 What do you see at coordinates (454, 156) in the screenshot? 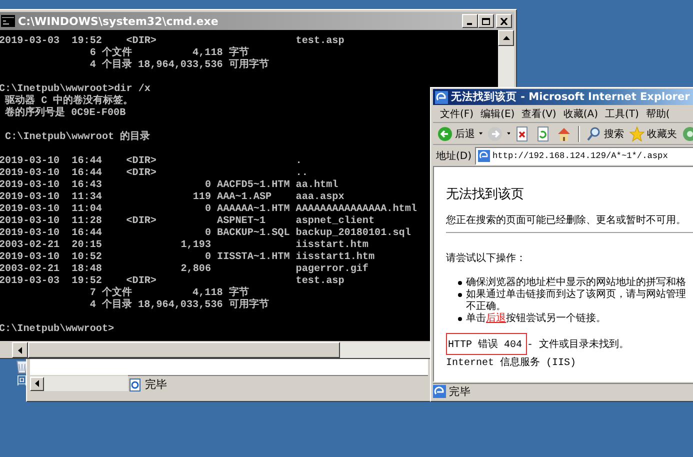
I see `address-label: 地址(D)` at bounding box center [454, 156].